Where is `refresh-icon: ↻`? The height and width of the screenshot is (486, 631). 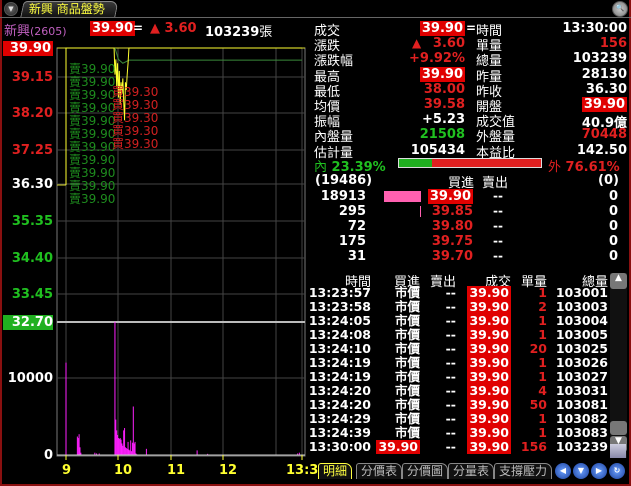 refresh-icon: ↻ is located at coordinates (617, 471).